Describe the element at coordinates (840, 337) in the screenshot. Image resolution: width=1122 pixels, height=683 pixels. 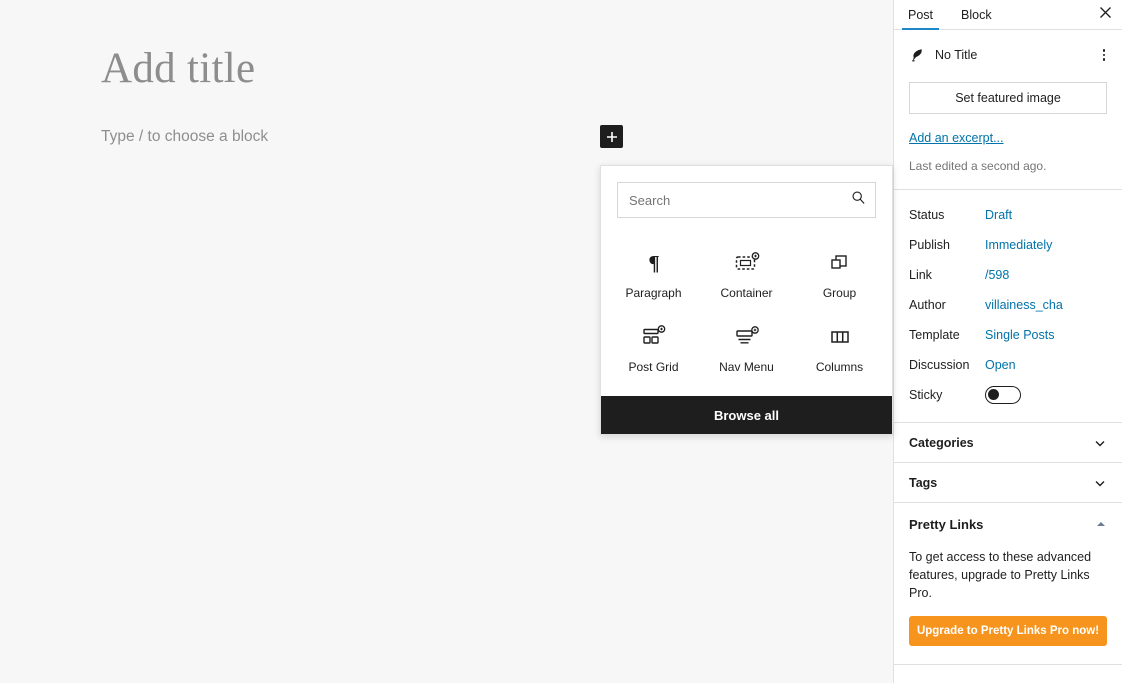
I see `columns-icon` at that location.